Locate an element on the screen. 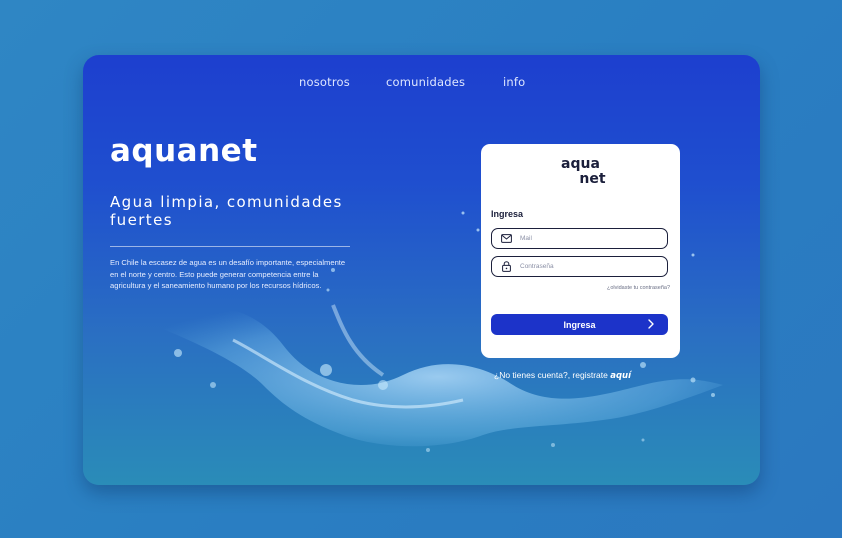 The height and width of the screenshot is (538, 842). login-button: Ingresa is located at coordinates (579, 324).